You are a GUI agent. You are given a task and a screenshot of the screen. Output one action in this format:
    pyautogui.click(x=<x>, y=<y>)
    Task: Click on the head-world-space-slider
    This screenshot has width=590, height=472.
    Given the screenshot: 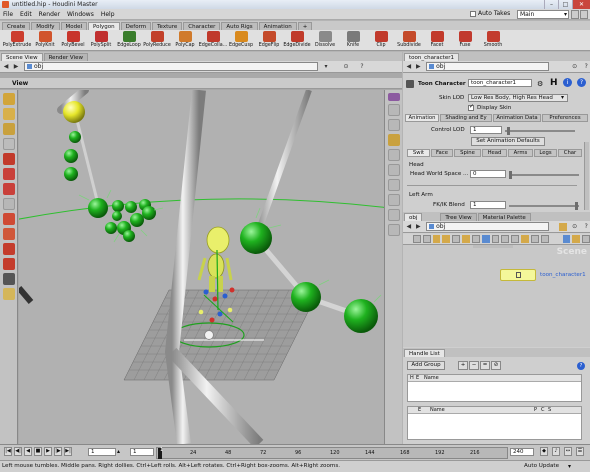 What is the action you would take?
    pyautogui.click(x=544, y=175)
    